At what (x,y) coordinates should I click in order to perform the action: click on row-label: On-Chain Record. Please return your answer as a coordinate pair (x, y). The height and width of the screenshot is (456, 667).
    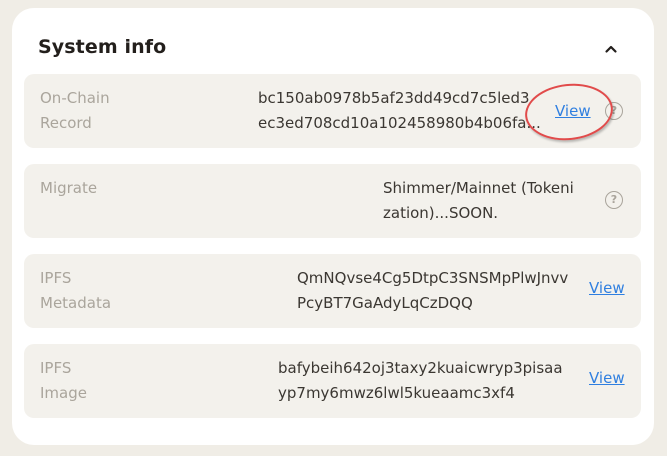
    Looking at the image, I should click on (75, 110).